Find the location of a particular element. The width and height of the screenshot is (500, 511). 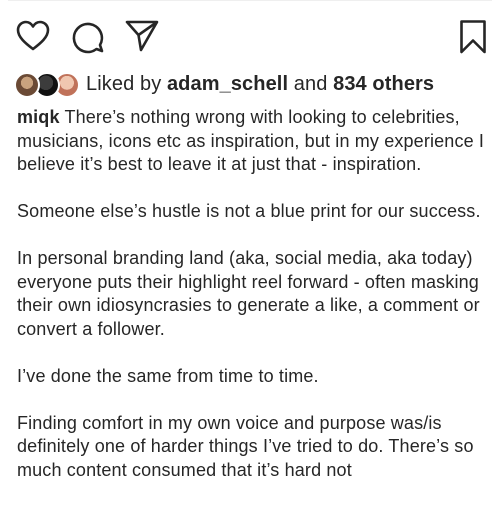

heart-icon is located at coordinates (33, 36).